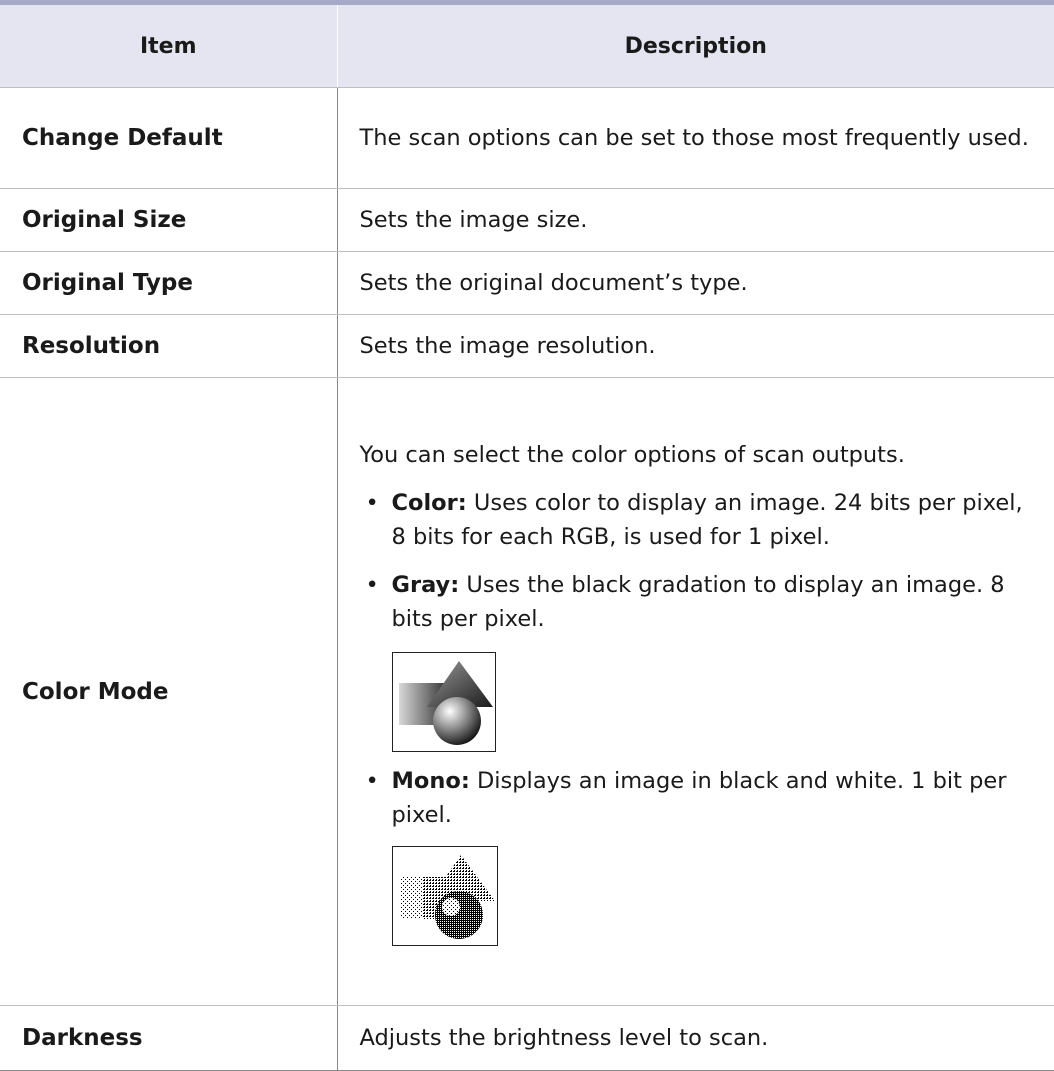  I want to click on row-description: Sets the original document’s type., so click(695, 283).